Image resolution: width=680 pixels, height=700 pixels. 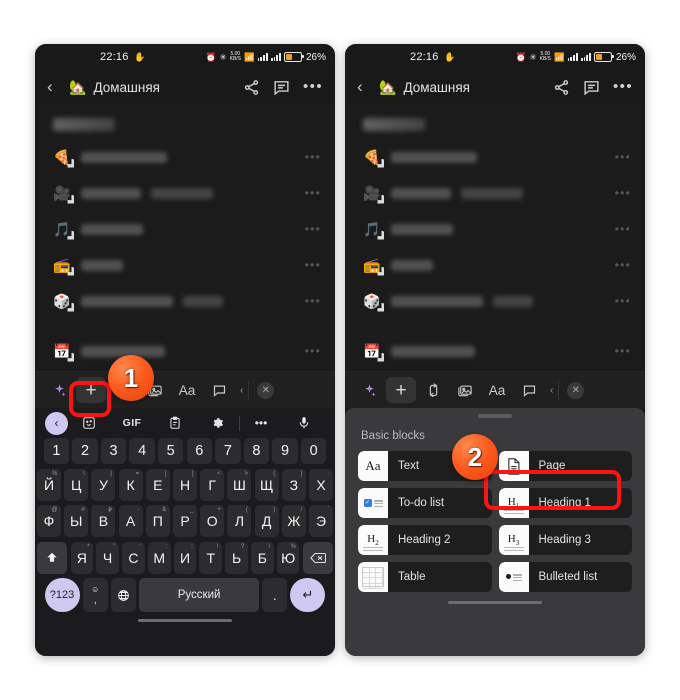 What do you see at coordinates (52, 557) in the screenshot?
I see `shift-key` at bounding box center [52, 557].